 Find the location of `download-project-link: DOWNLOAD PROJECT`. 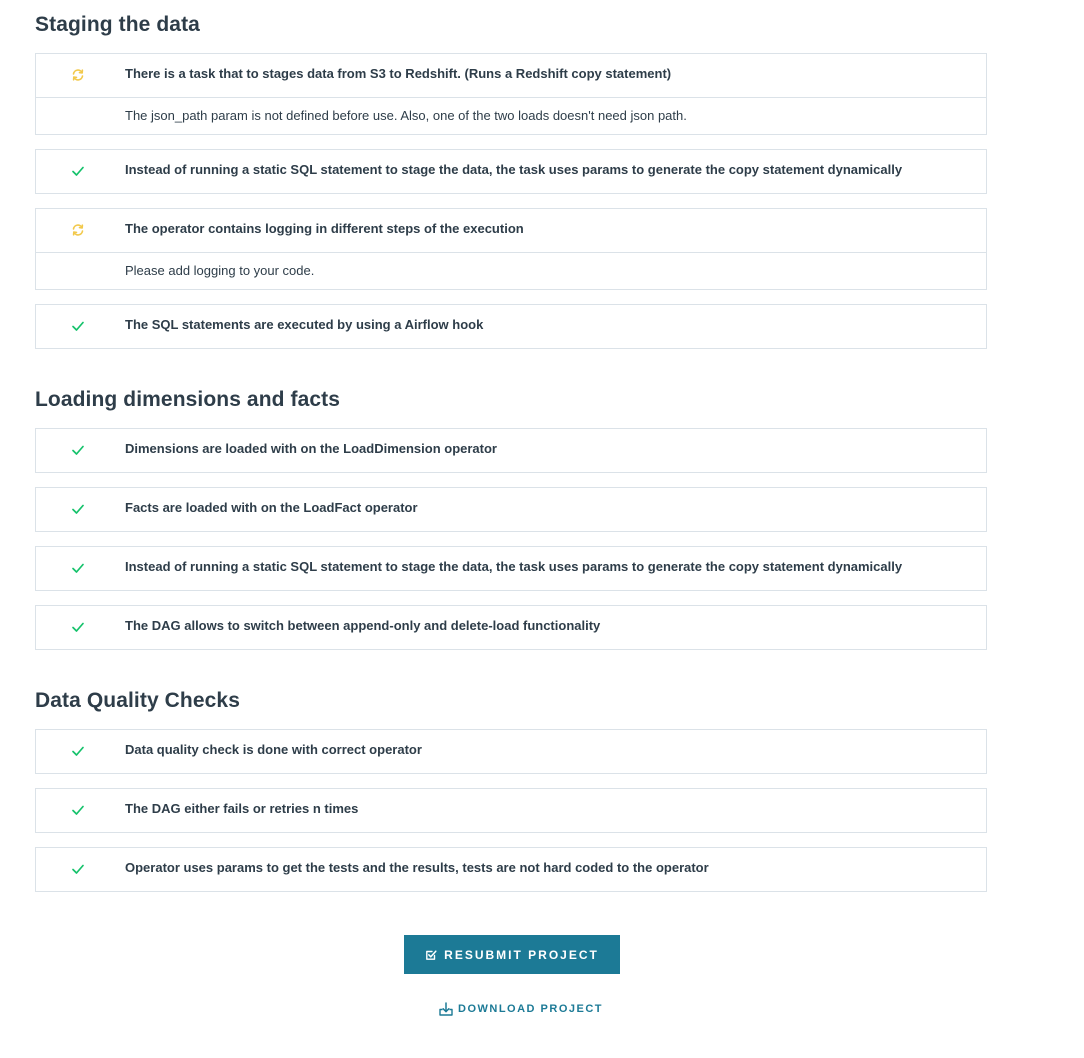

download-project-link: DOWNLOAD PROJECT is located at coordinates (520, 1009).